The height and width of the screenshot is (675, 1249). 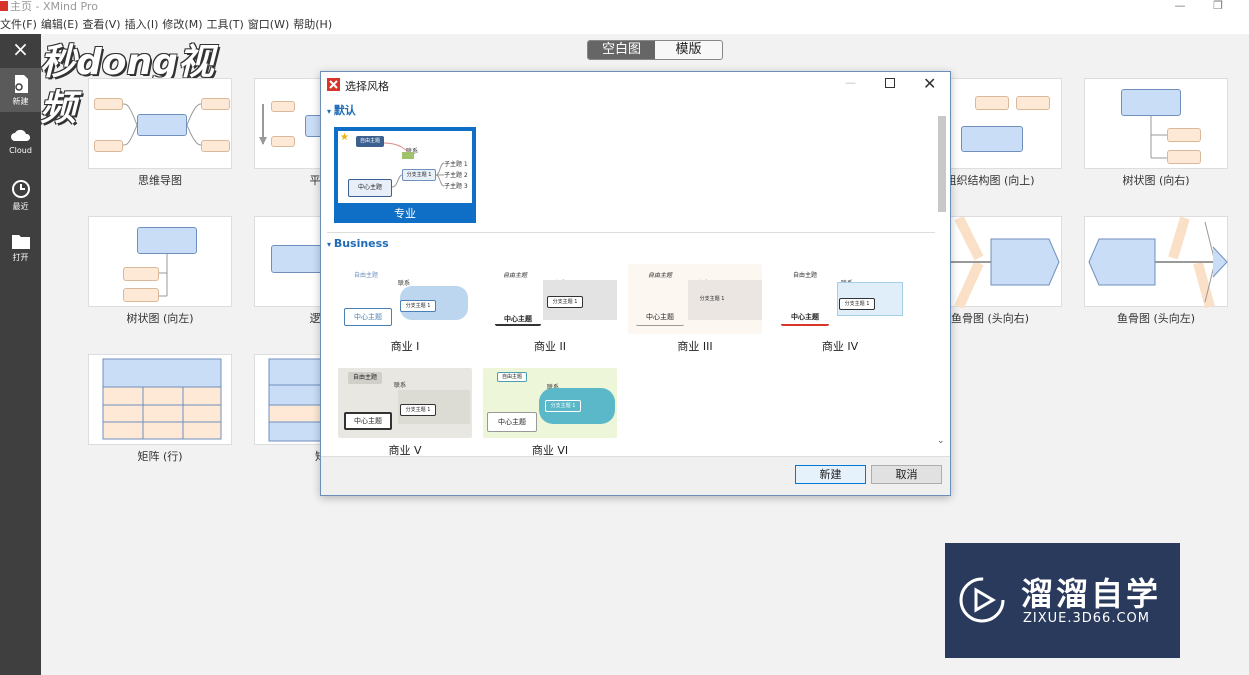 I want to click on sidebar-item-label: 最近, so click(x=20, y=206).